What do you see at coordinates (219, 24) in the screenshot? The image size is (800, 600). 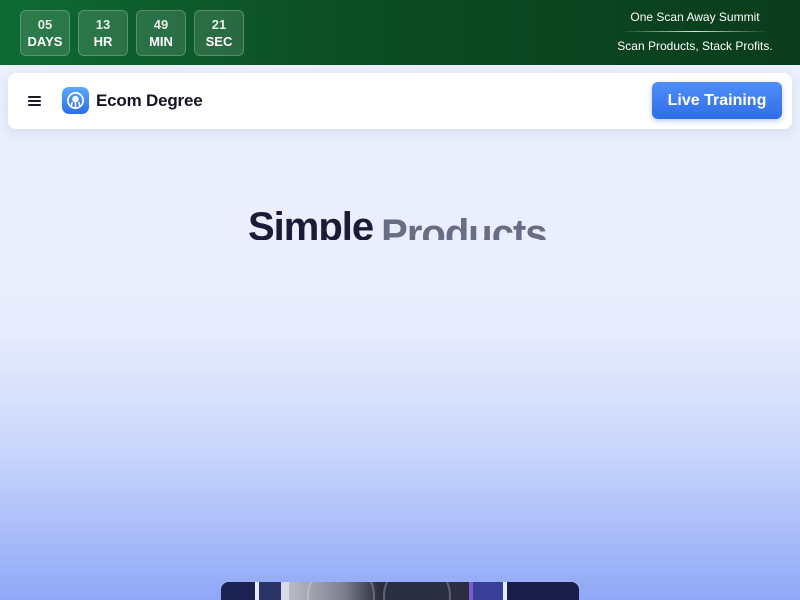 I see `countdown-seconds-value: 21` at bounding box center [219, 24].